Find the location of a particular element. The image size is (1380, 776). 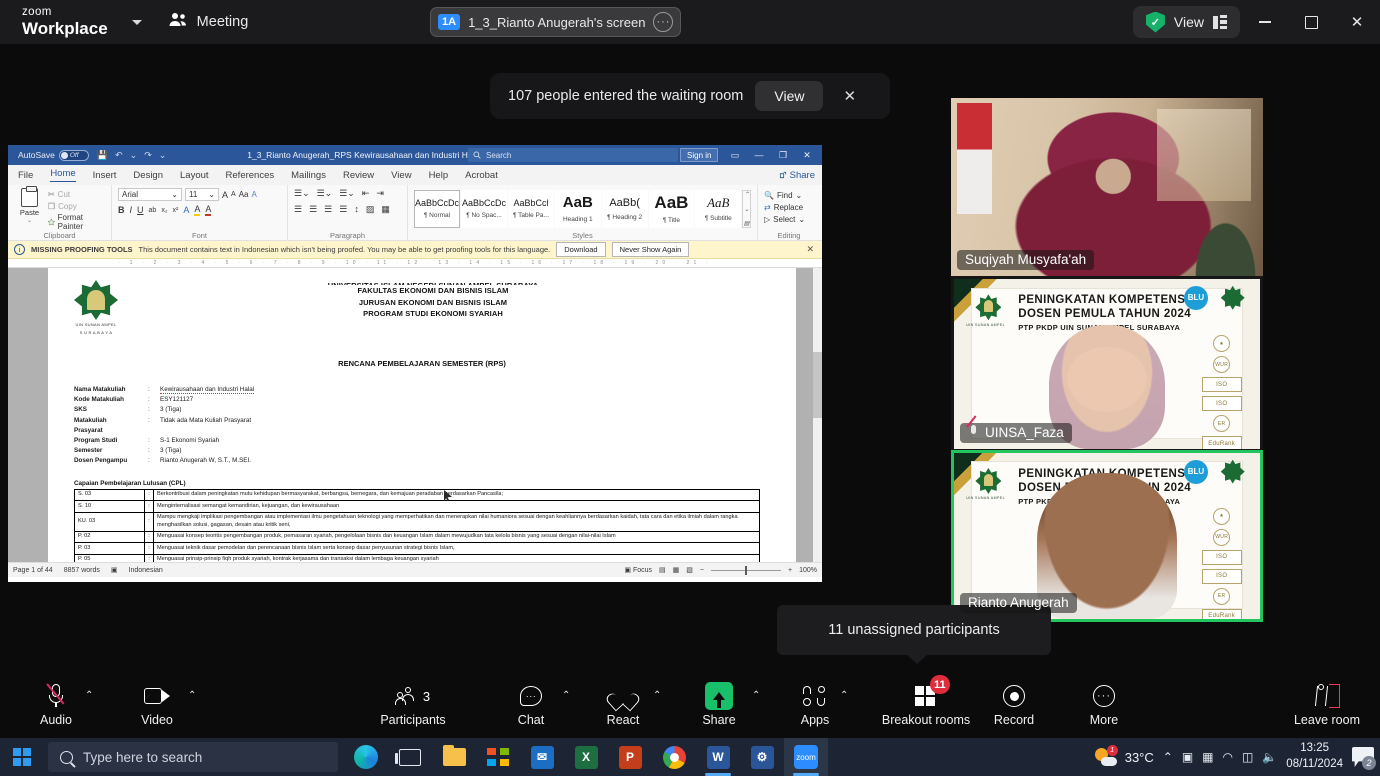

multilevel-list-button: ☰⌄ is located at coordinates (347, 193).